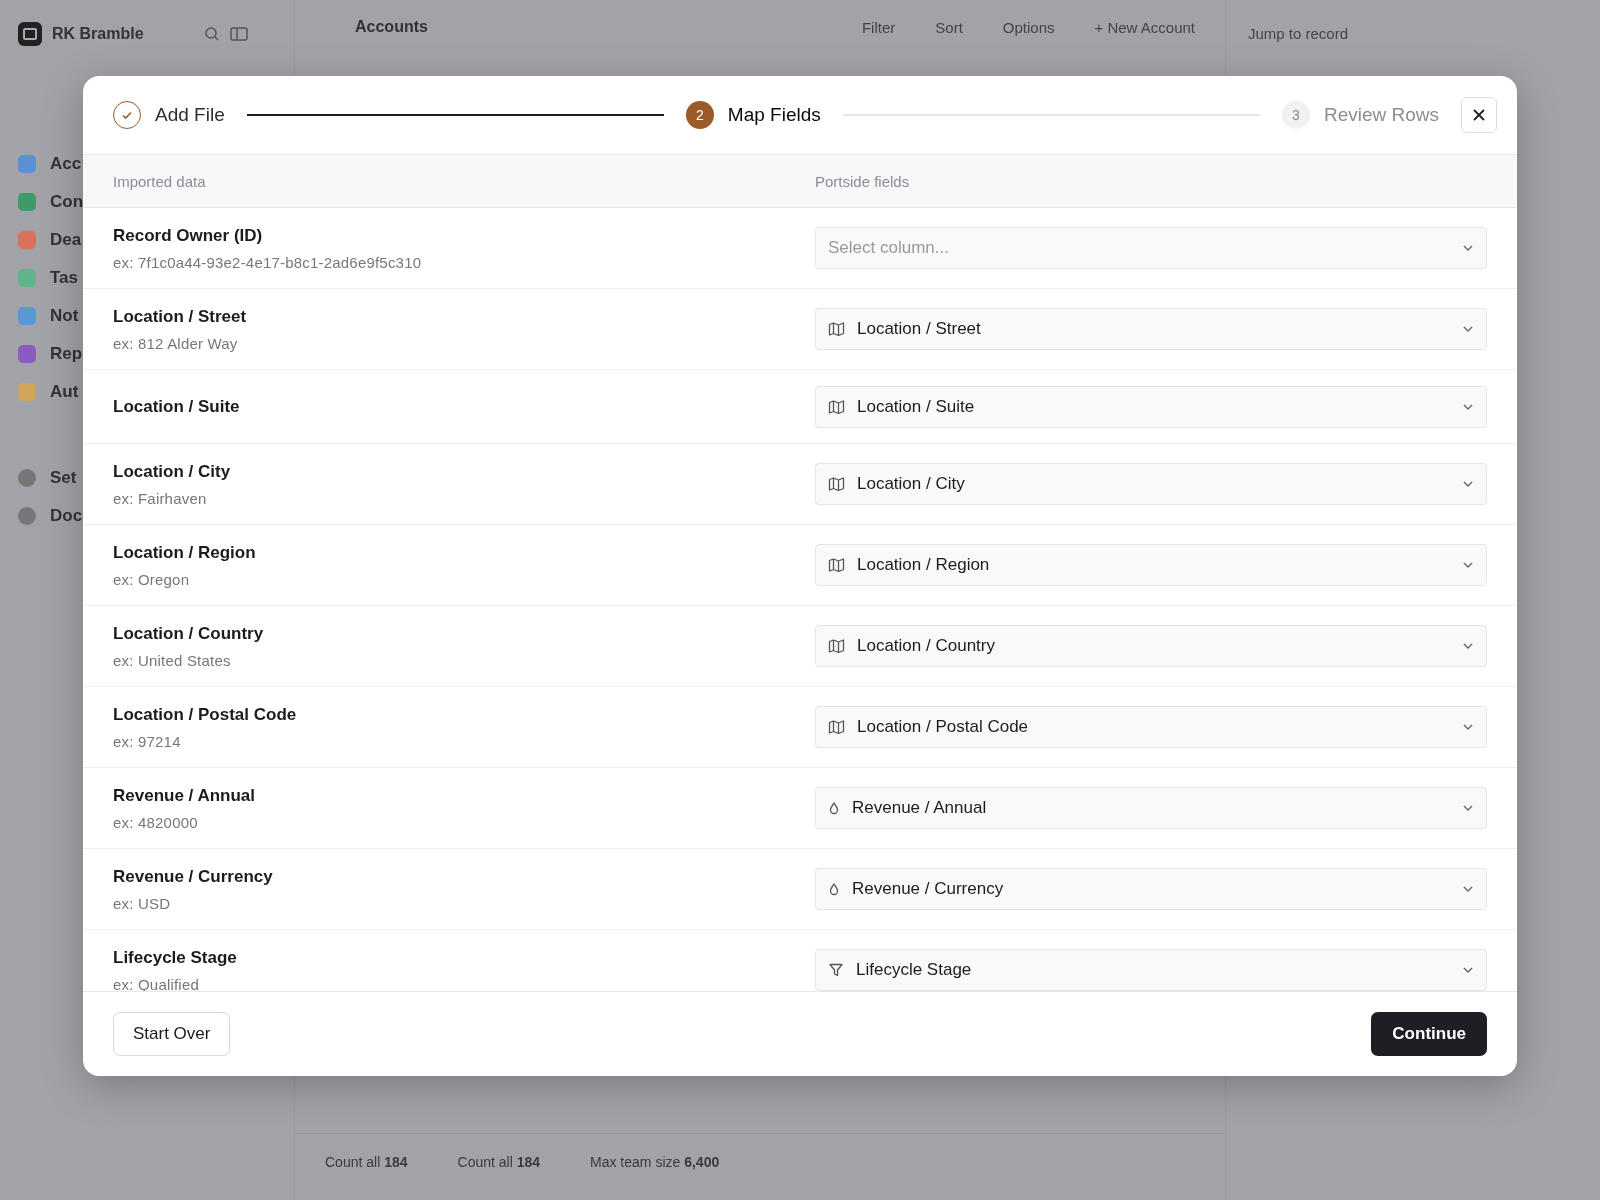 Image resolution: width=1600 pixels, height=1200 pixels. I want to click on funnel-icon, so click(836, 970).